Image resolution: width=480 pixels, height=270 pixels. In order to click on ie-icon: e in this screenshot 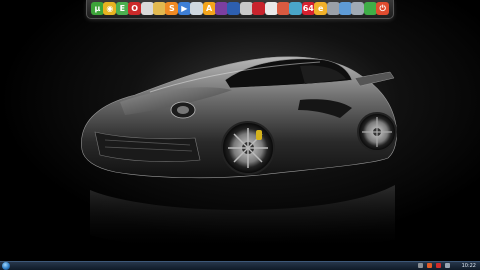, I will do `click(321, 8)`.